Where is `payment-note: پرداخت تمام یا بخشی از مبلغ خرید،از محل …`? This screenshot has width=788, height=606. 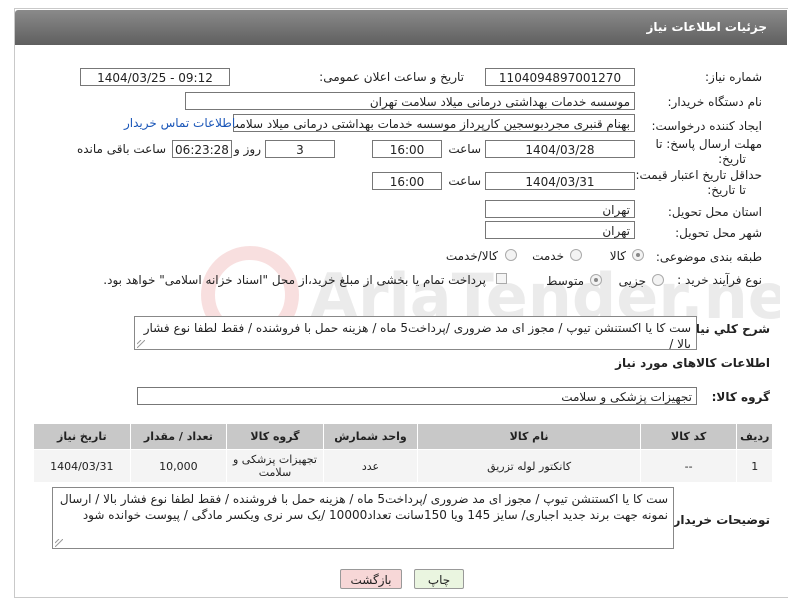 payment-note: پرداخت تمام یا بخشی از مبلغ خرید،از محل … is located at coordinates (294, 280).